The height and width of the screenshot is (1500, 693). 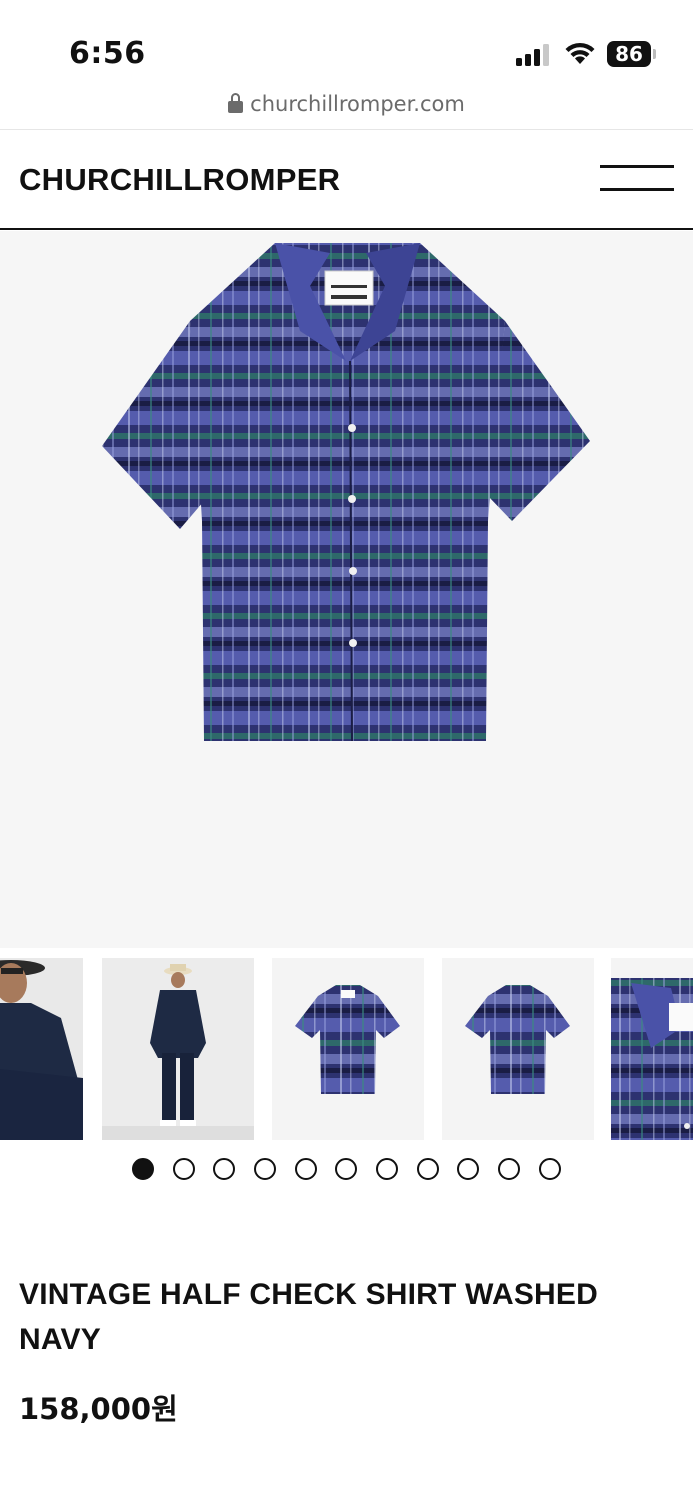 I want to click on product-title: VINTAGE HALF CHECK SHIRT WASHED NAVY, so click(x=308, y=1317).